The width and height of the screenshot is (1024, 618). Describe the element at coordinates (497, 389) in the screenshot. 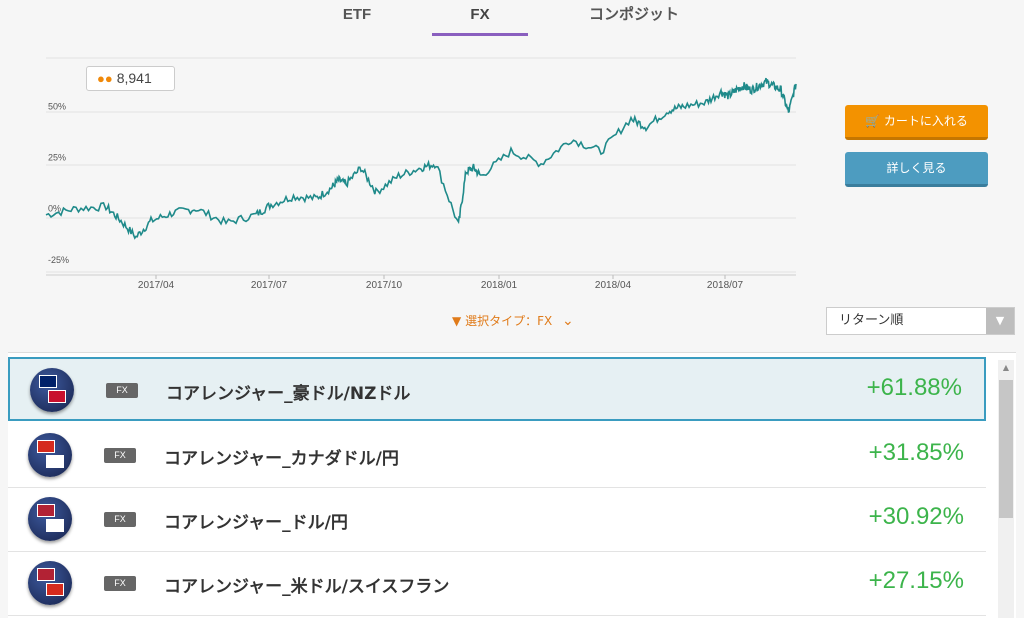

I see `list-item: FX コアレンジャー_豪ドル/NZドル +61.88%` at that location.